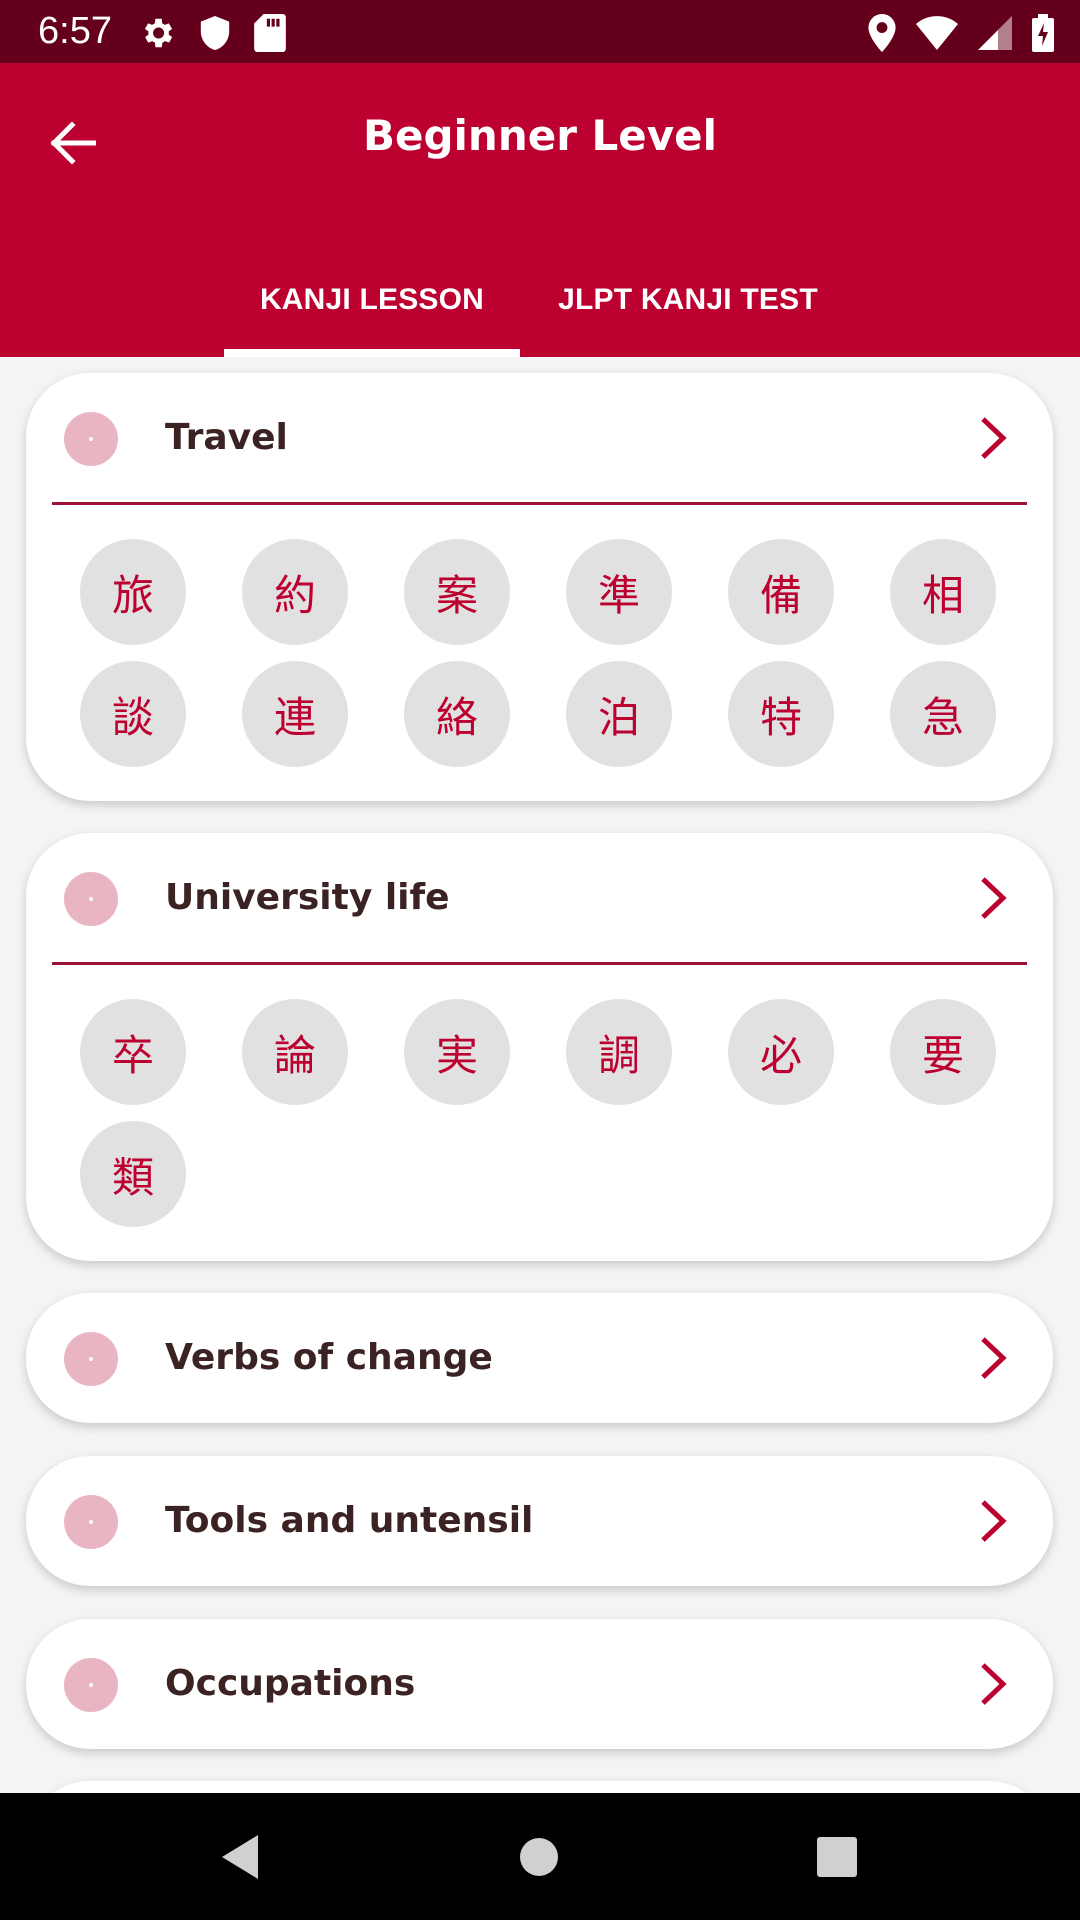 This screenshot has height=1920, width=1080. What do you see at coordinates (619, 714) in the screenshot?
I see `kanji-chip: 泊` at bounding box center [619, 714].